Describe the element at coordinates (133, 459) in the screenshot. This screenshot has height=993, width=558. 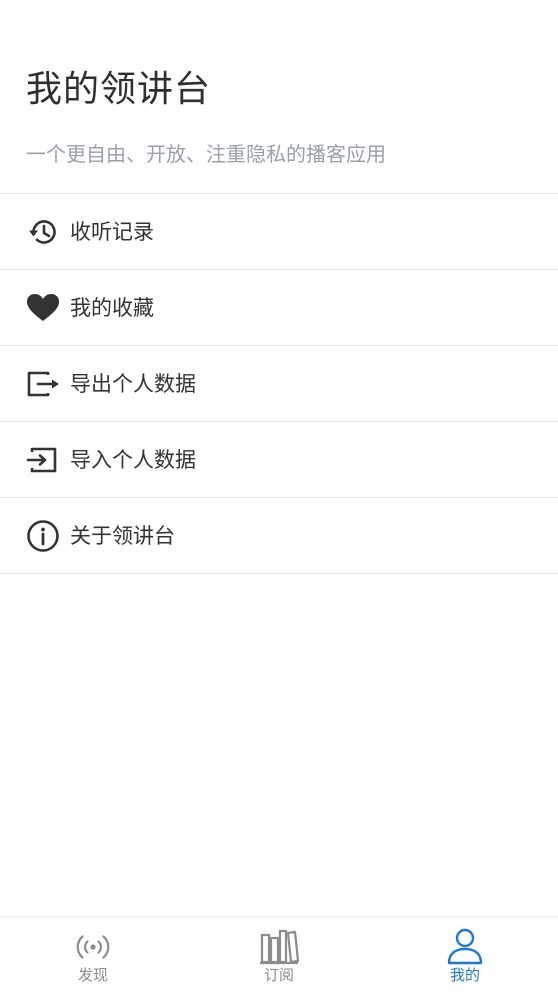
I see `menu-label-import-data: 导入个人数据` at that location.